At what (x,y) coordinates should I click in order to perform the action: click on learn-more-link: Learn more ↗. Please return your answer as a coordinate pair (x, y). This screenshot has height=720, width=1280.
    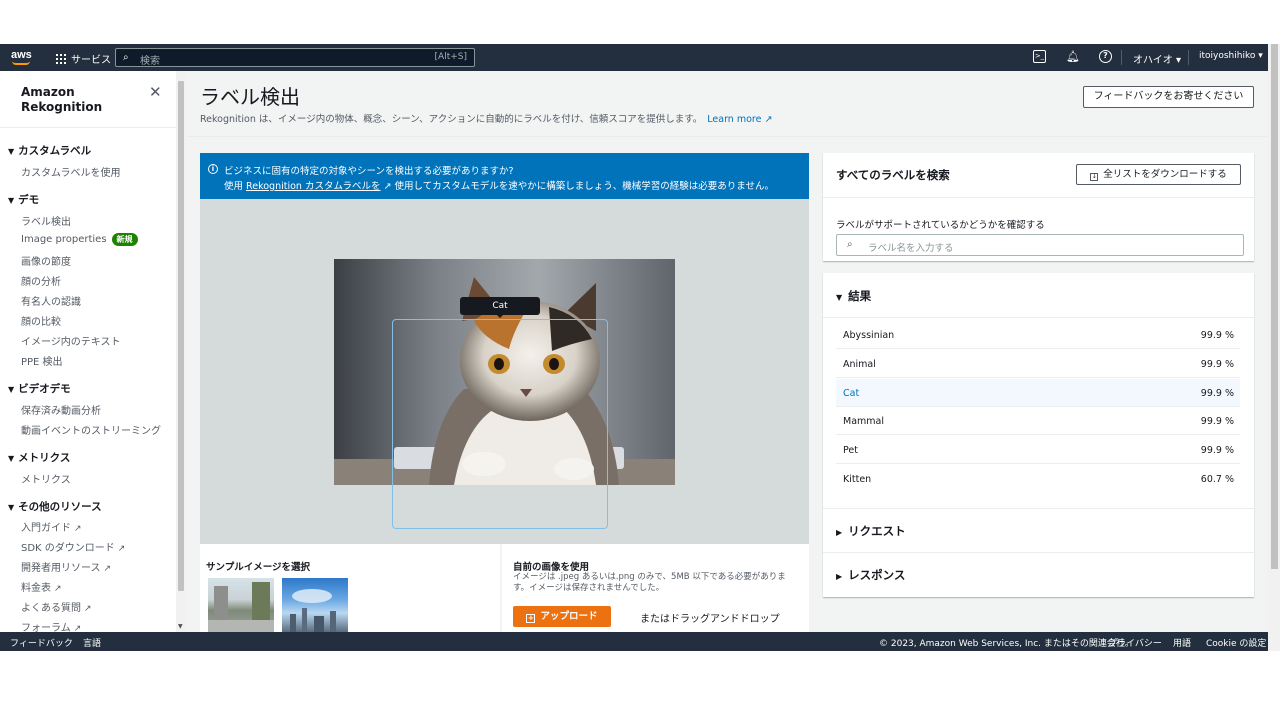
    Looking at the image, I should click on (739, 119).